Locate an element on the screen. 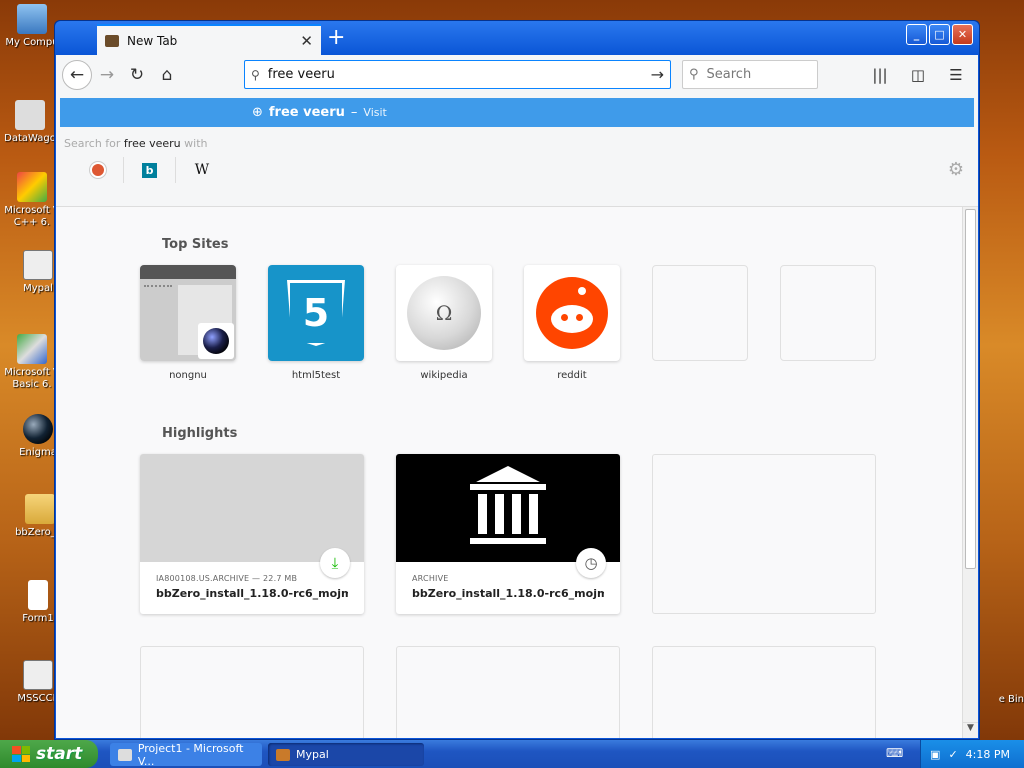 This screenshot has width=1024, height=768. vb-project-icon is located at coordinates (125, 754).